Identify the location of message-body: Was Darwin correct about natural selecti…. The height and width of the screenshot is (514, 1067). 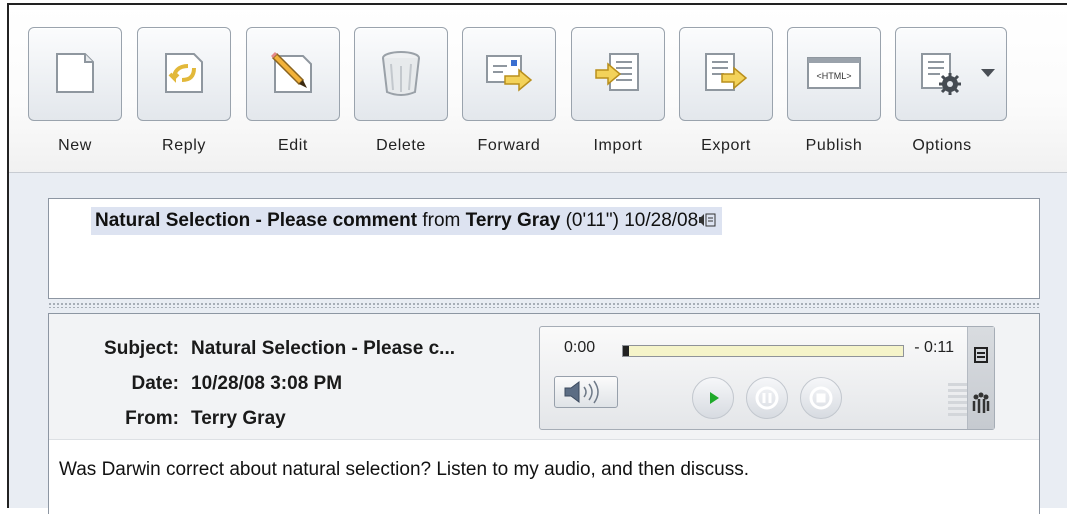
(404, 469).